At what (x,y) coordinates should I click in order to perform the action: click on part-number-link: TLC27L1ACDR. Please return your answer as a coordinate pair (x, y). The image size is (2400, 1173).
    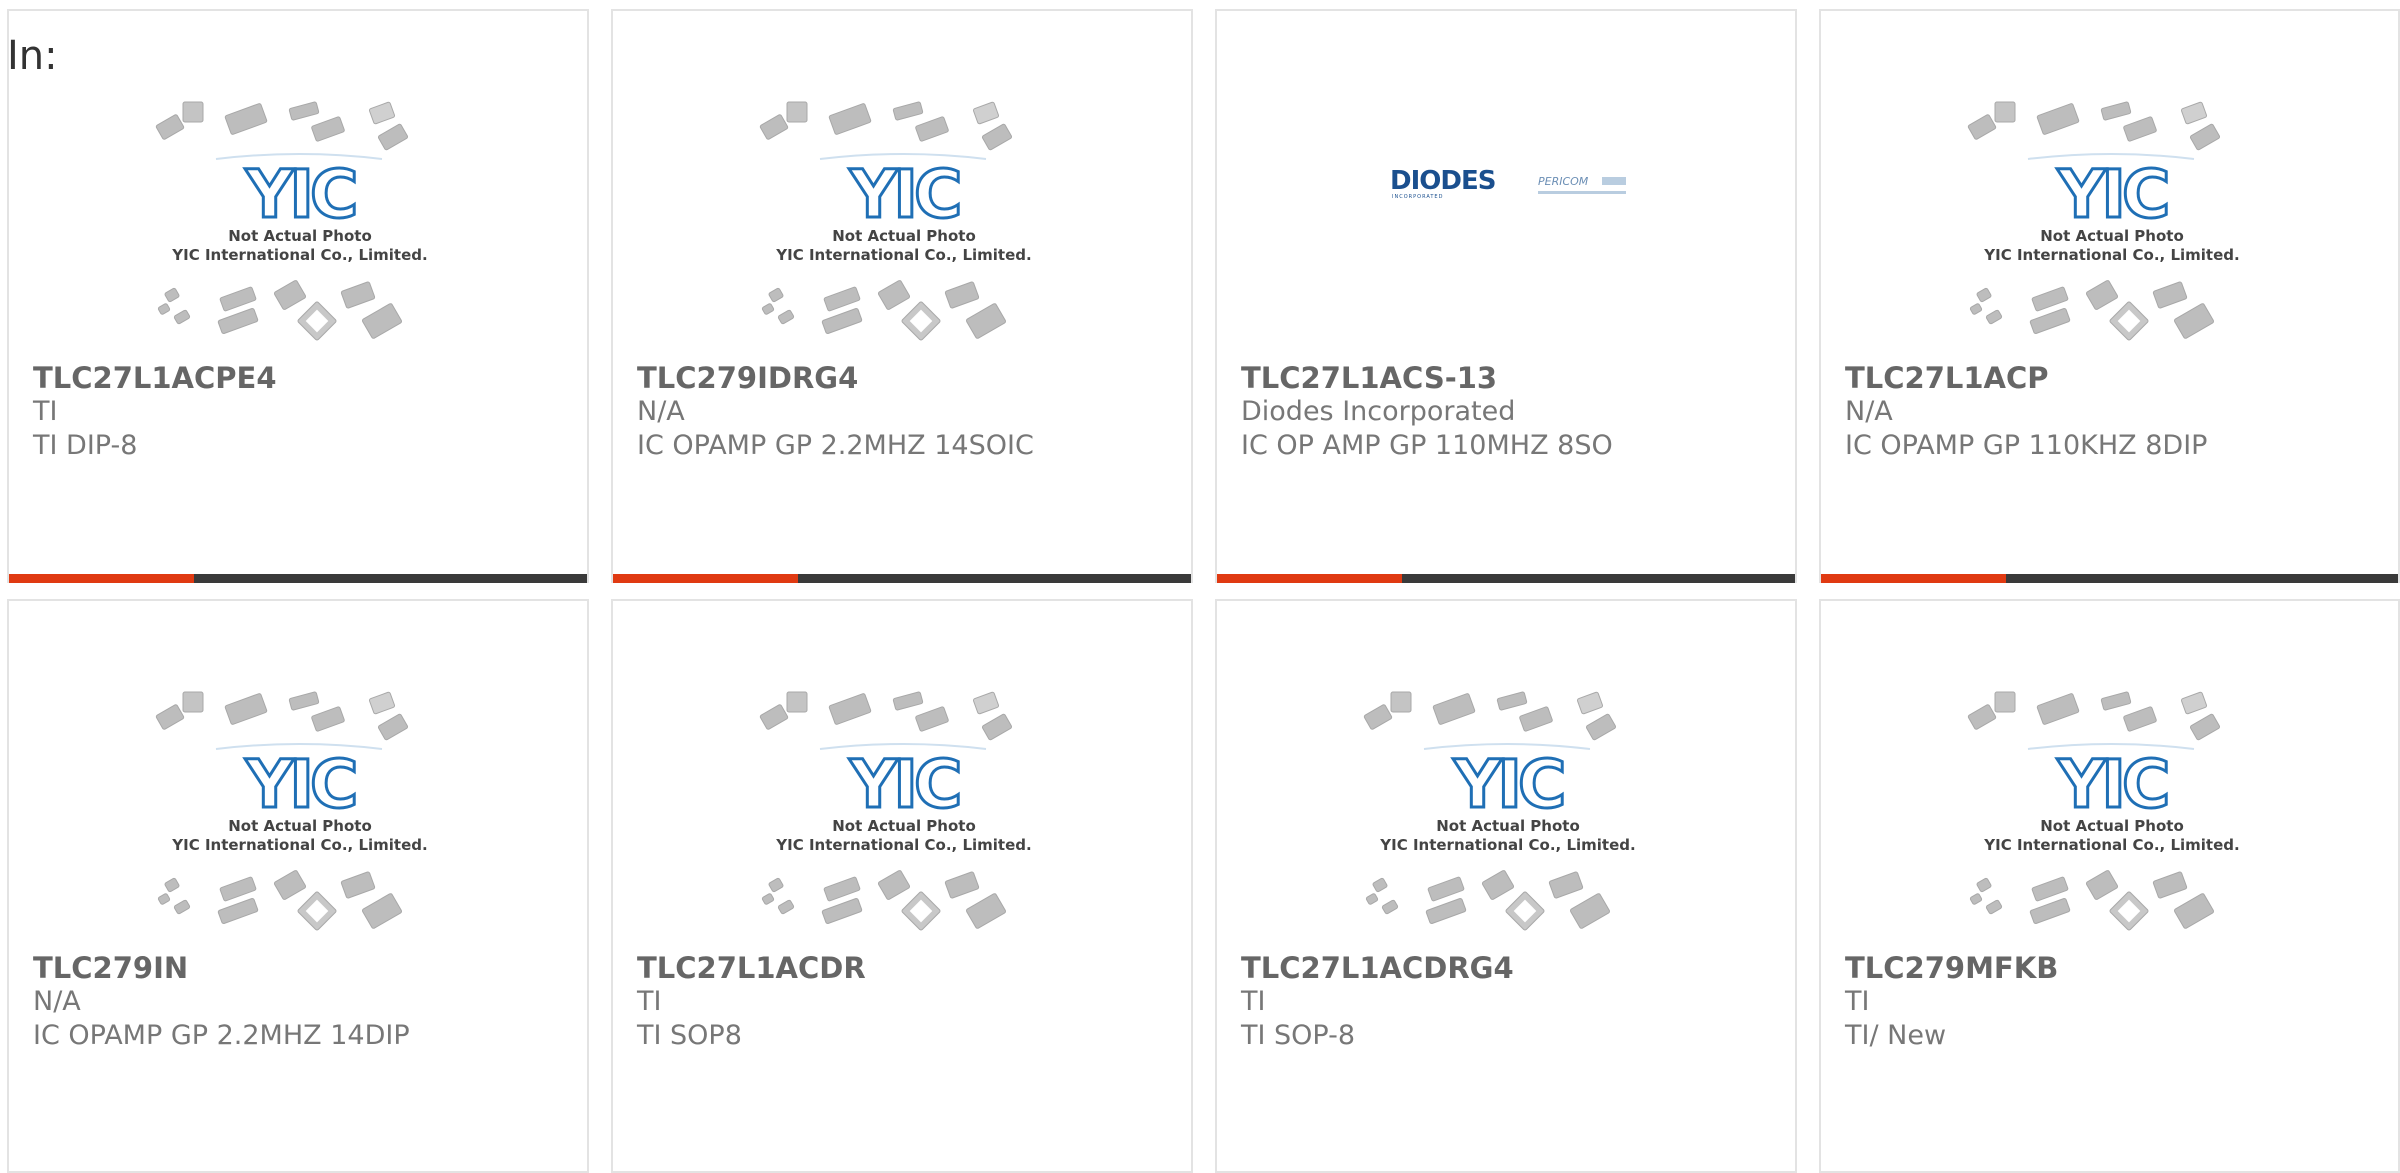
    Looking at the image, I should click on (751, 968).